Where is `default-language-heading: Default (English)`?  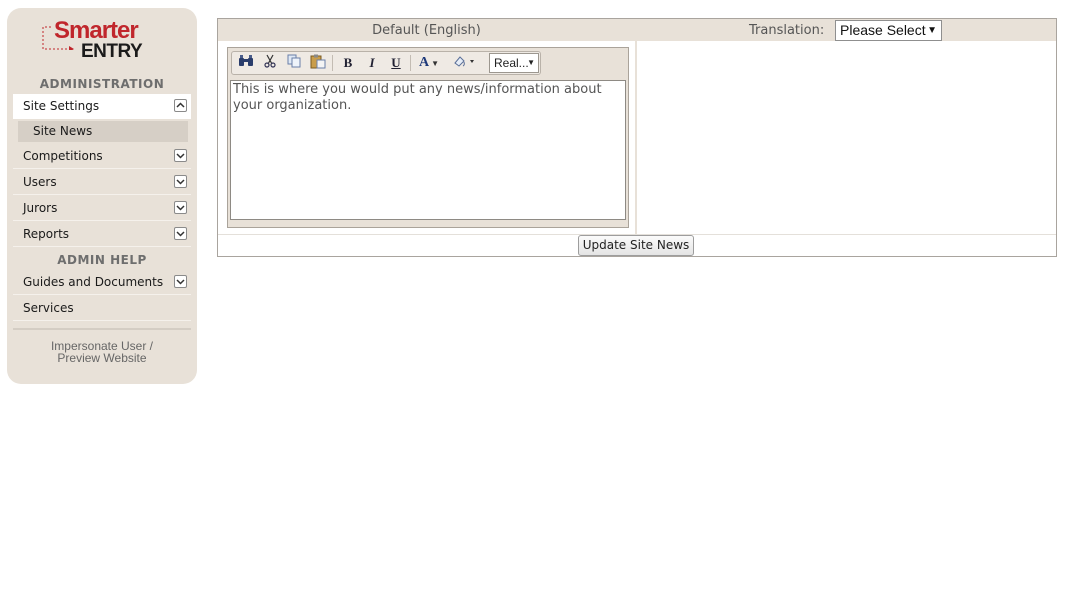 default-language-heading: Default (English) is located at coordinates (426, 30).